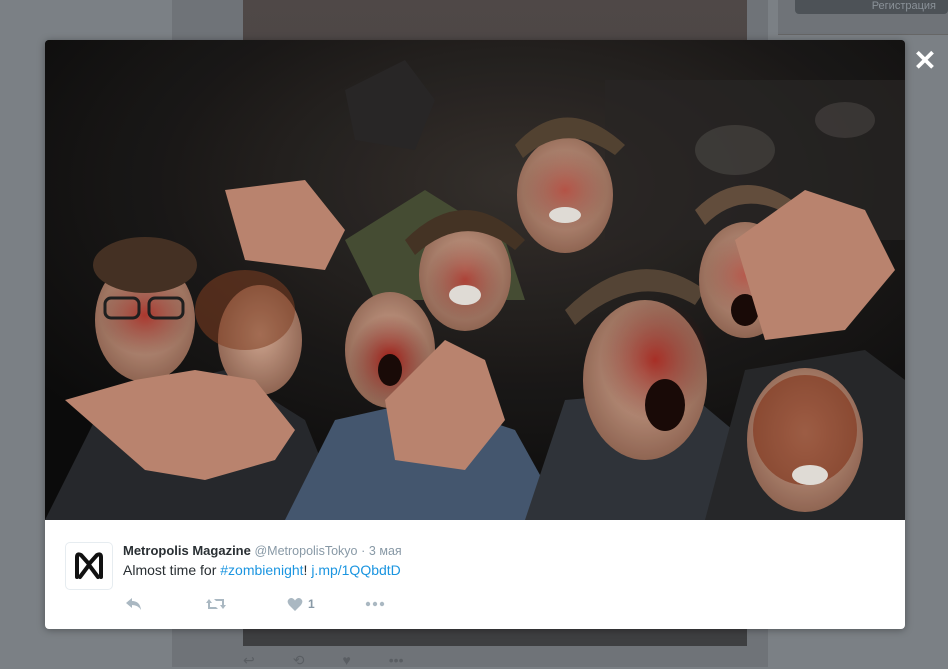 The image size is (948, 669). I want to click on more-options-button, so click(375, 604).